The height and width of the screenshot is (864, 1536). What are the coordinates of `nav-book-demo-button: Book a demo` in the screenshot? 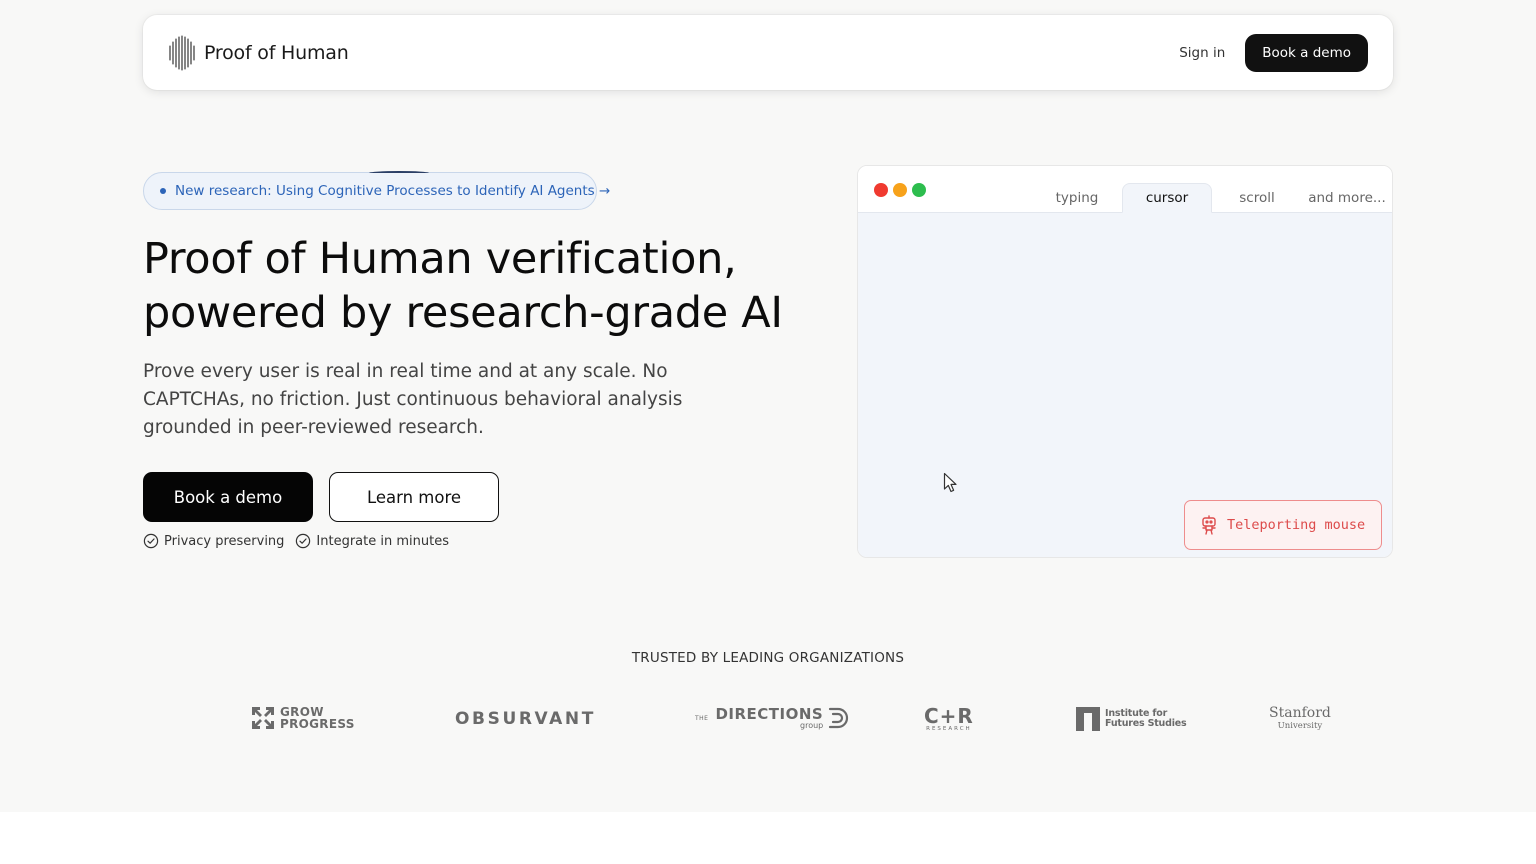 It's located at (1306, 52).